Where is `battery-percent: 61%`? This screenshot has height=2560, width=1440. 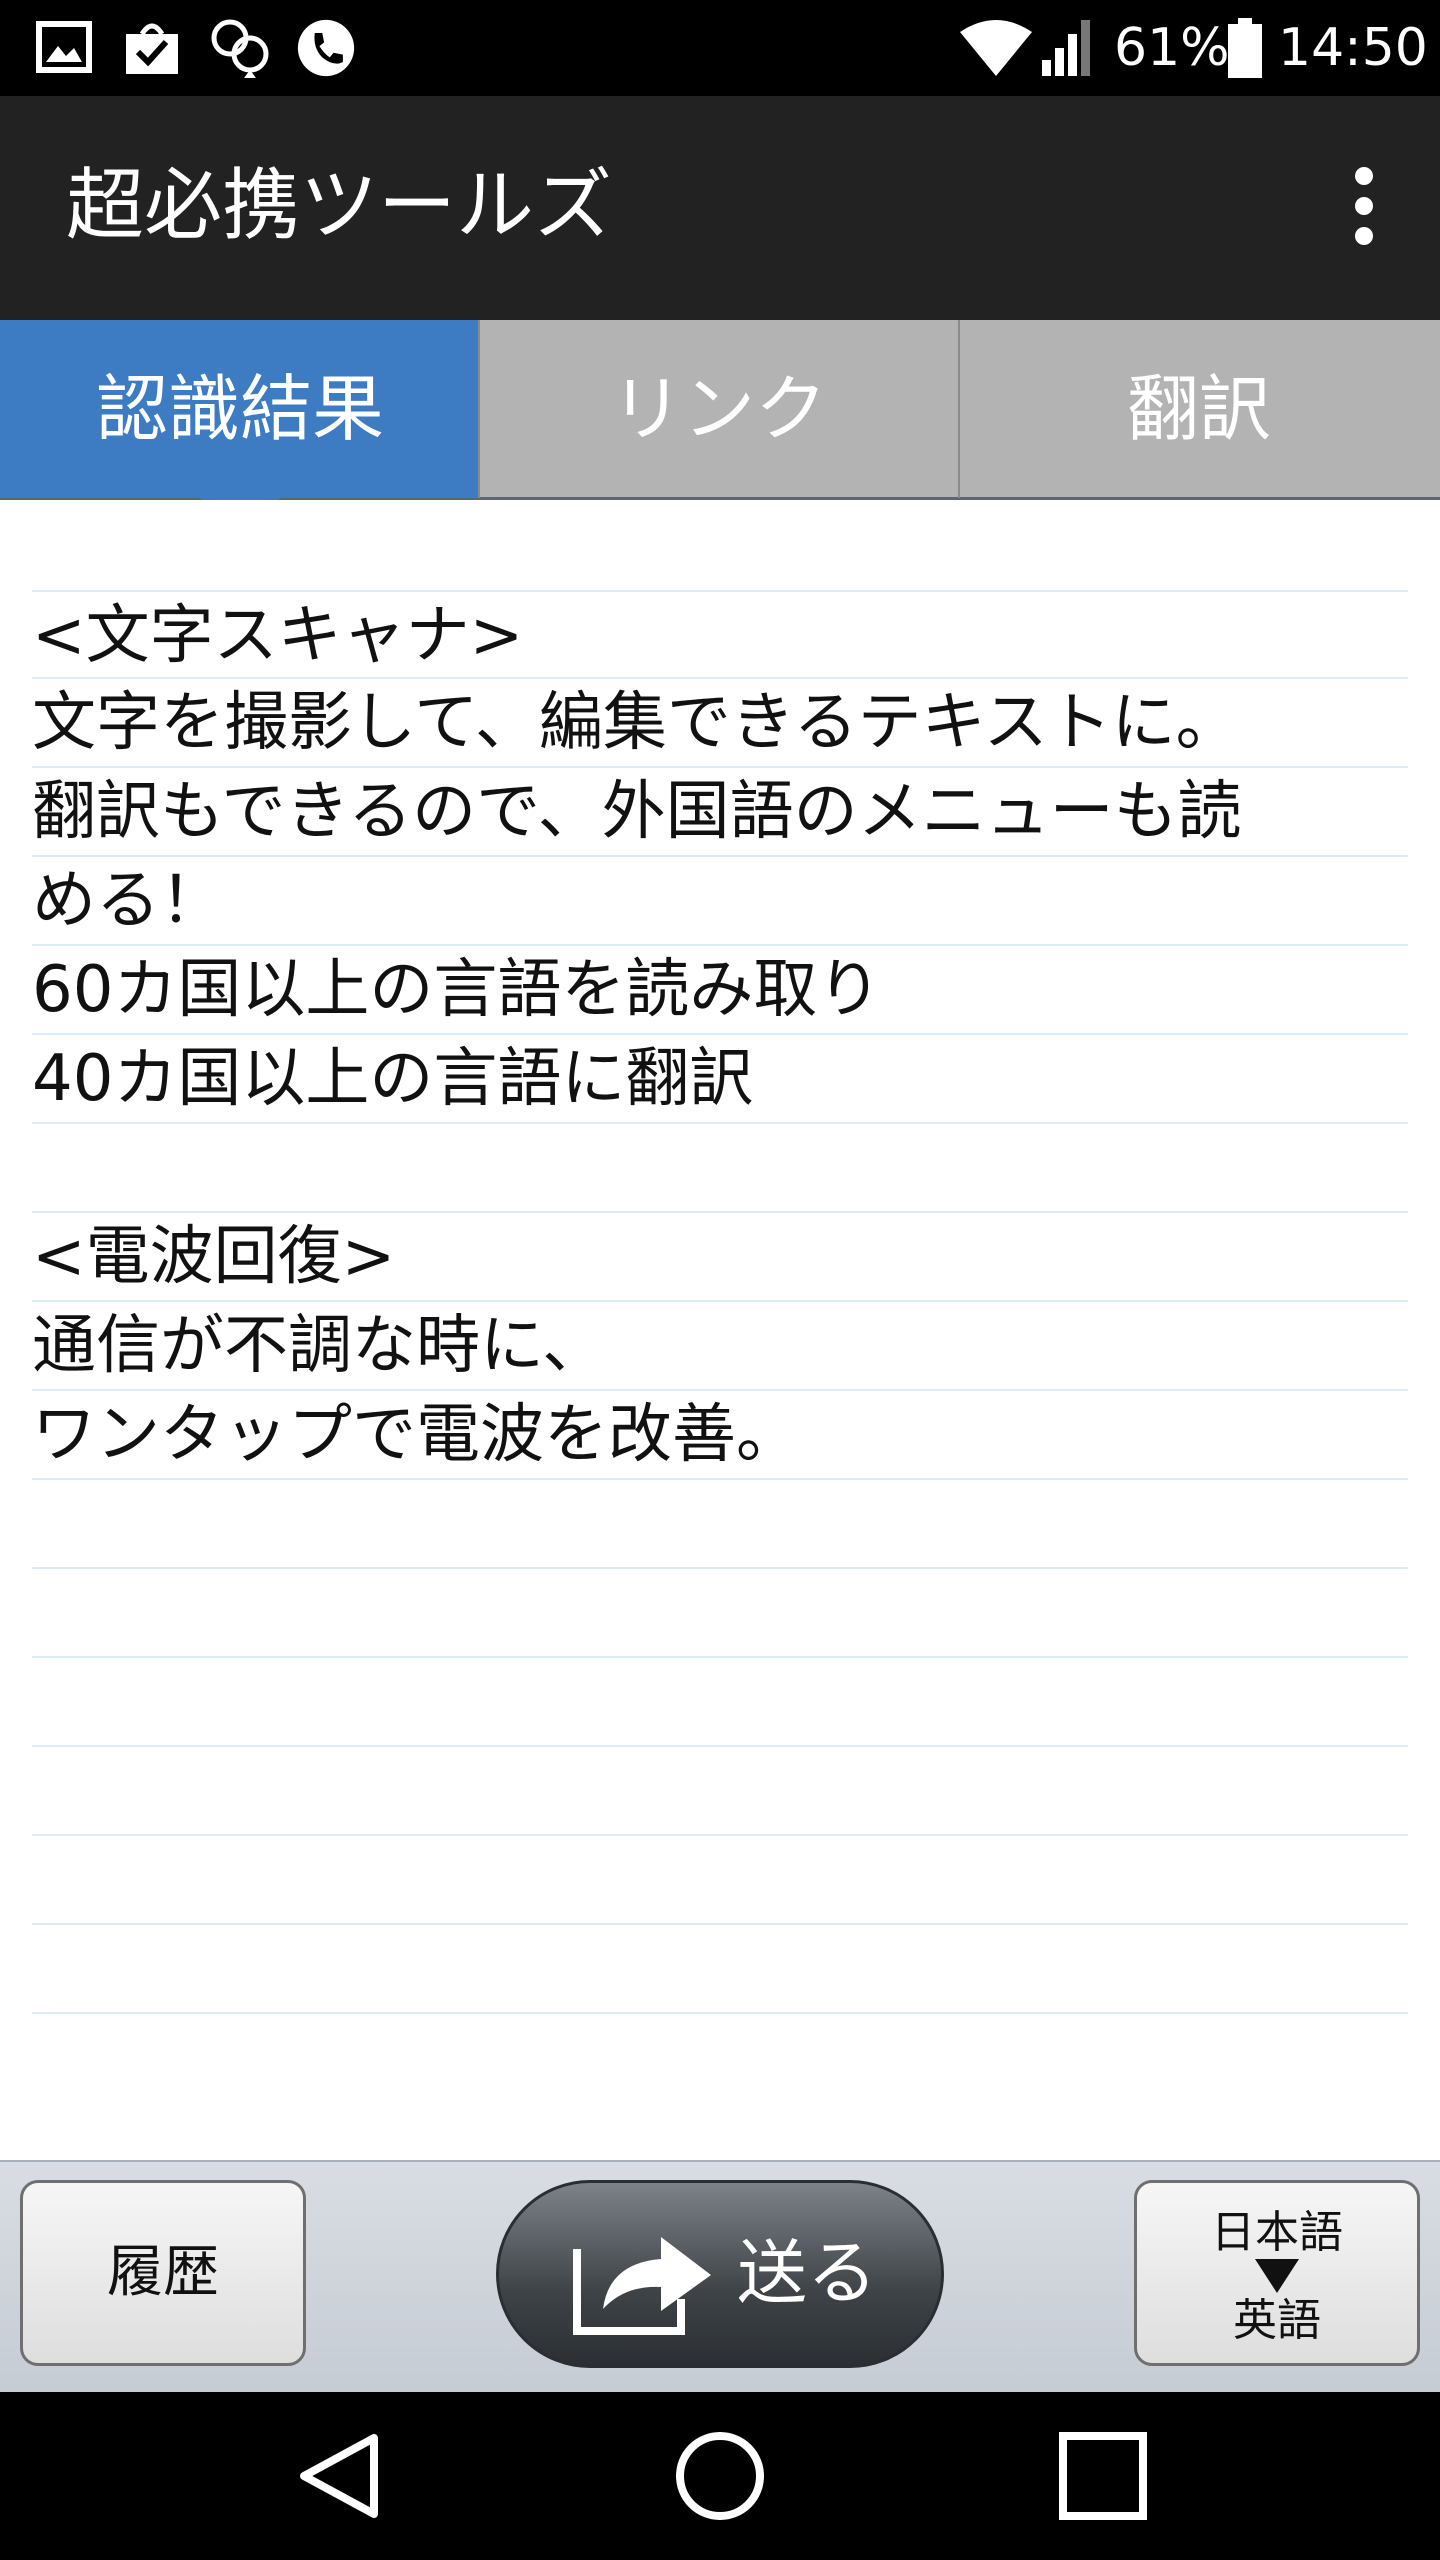 battery-percent: 61% is located at coordinates (1172, 48).